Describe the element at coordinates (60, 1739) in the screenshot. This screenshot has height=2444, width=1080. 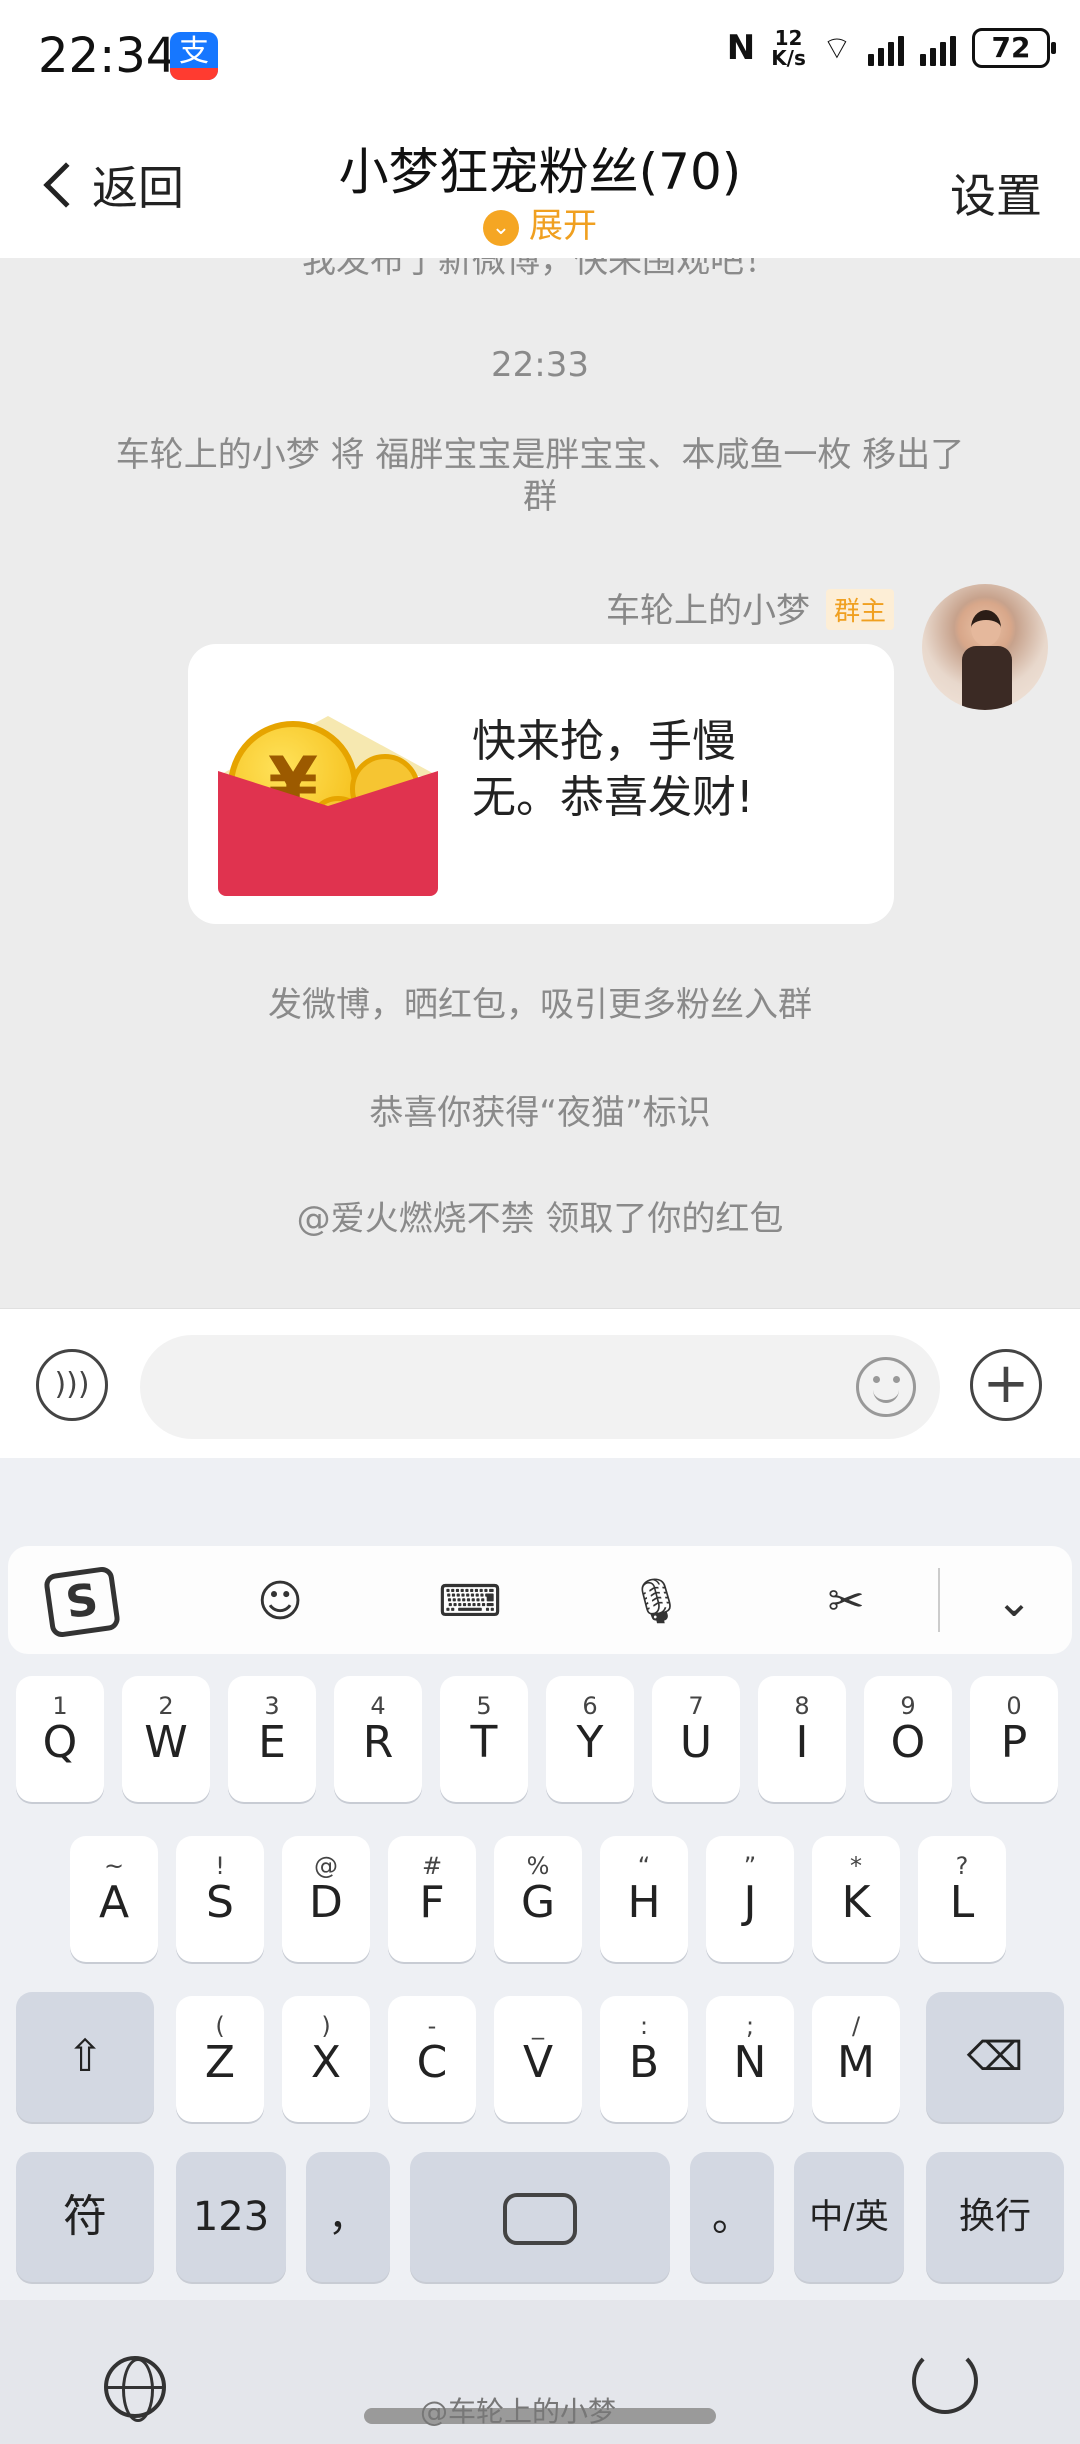
I see `key-q: 1Q` at that location.